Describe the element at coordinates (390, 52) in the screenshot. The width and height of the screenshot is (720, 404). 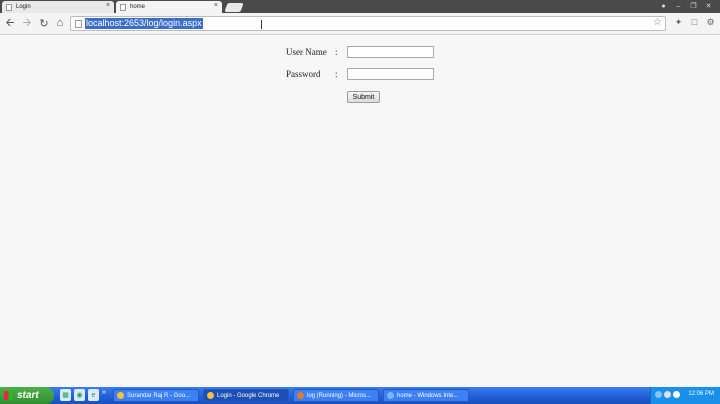
I see `username-input` at that location.